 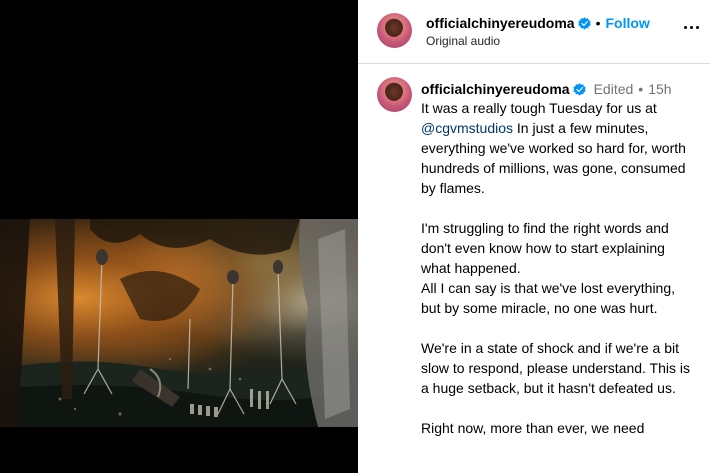 What do you see at coordinates (495, 89) in the screenshot?
I see `caption-username: officialchinyereudoma` at bounding box center [495, 89].